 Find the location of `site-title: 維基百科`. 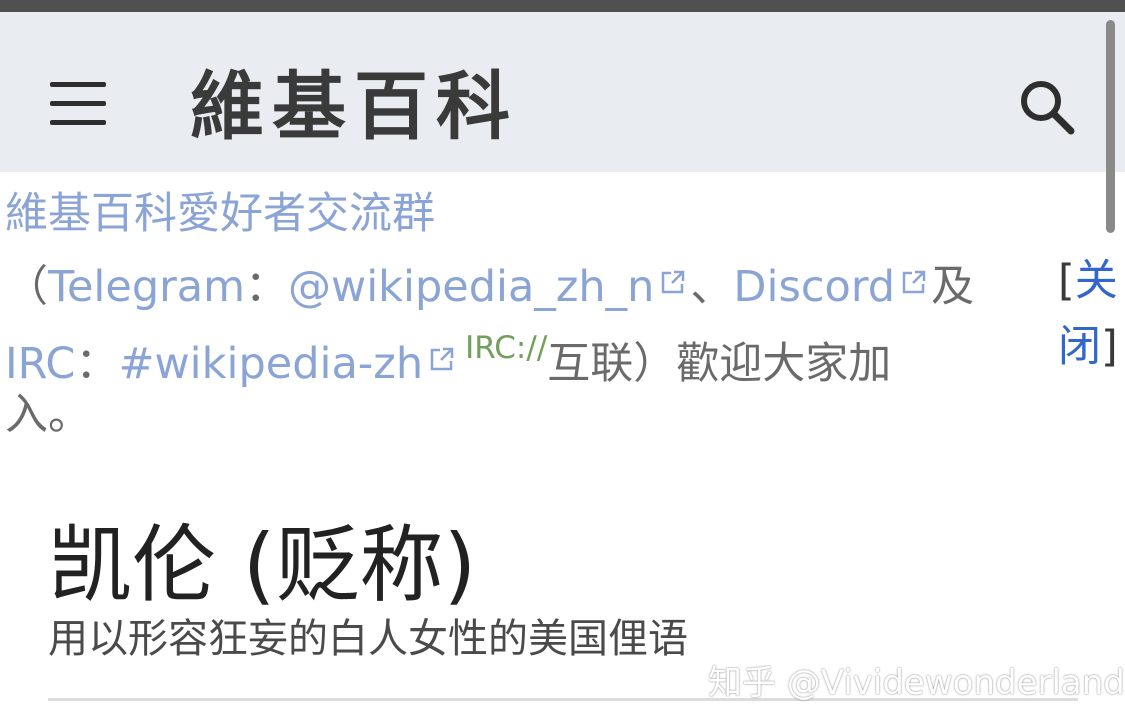

site-title: 維基百科 is located at coordinates (354, 107).